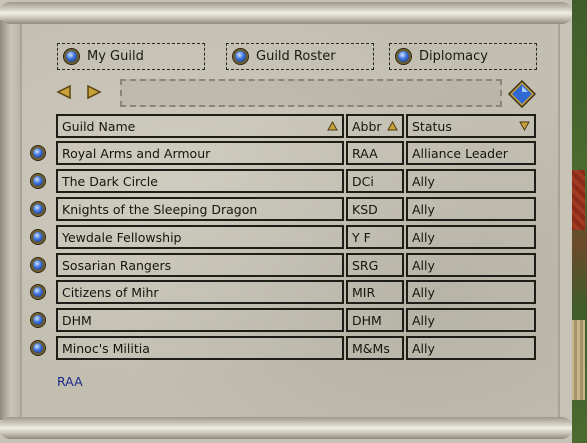  What do you see at coordinates (200, 209) in the screenshot?
I see `guild-name-cell: Knights of the Sleeping Dragon` at bounding box center [200, 209].